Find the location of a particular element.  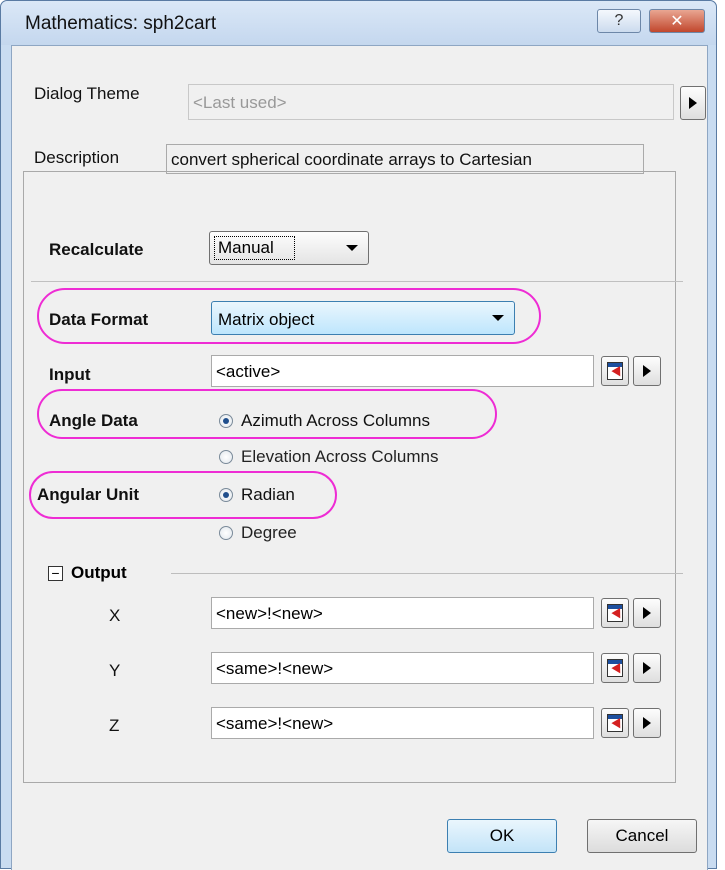

output-z-field: <same>!<new> is located at coordinates (402, 723).